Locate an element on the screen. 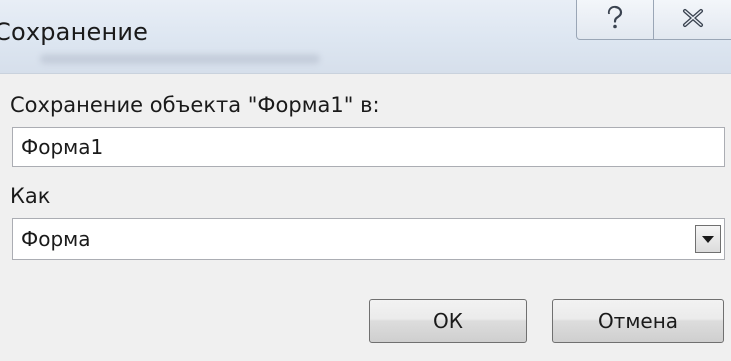 This screenshot has width=731, height=361. title-shadow is located at coordinates (180, 59).